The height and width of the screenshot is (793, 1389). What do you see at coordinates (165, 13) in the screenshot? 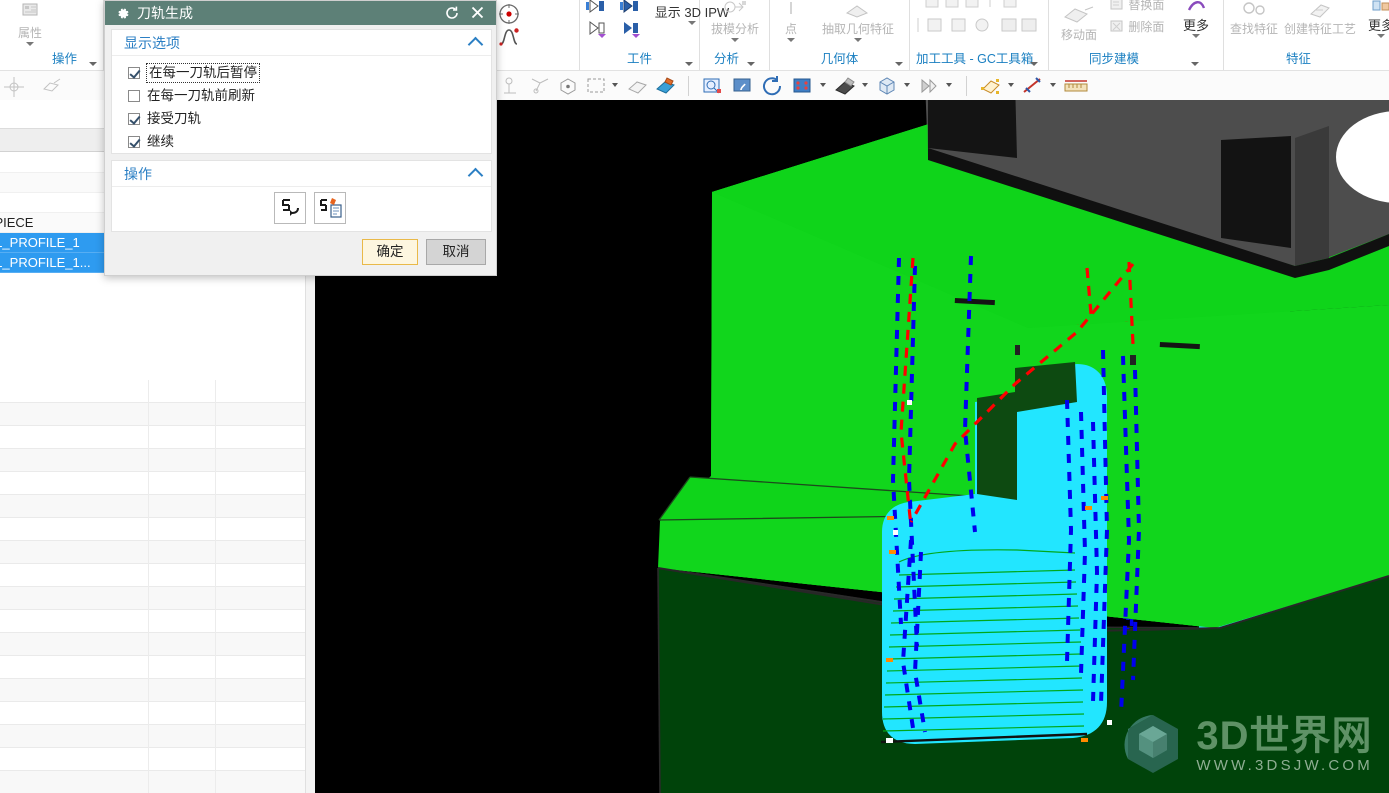
I see `dialog-title: 刀轨生成` at bounding box center [165, 13].